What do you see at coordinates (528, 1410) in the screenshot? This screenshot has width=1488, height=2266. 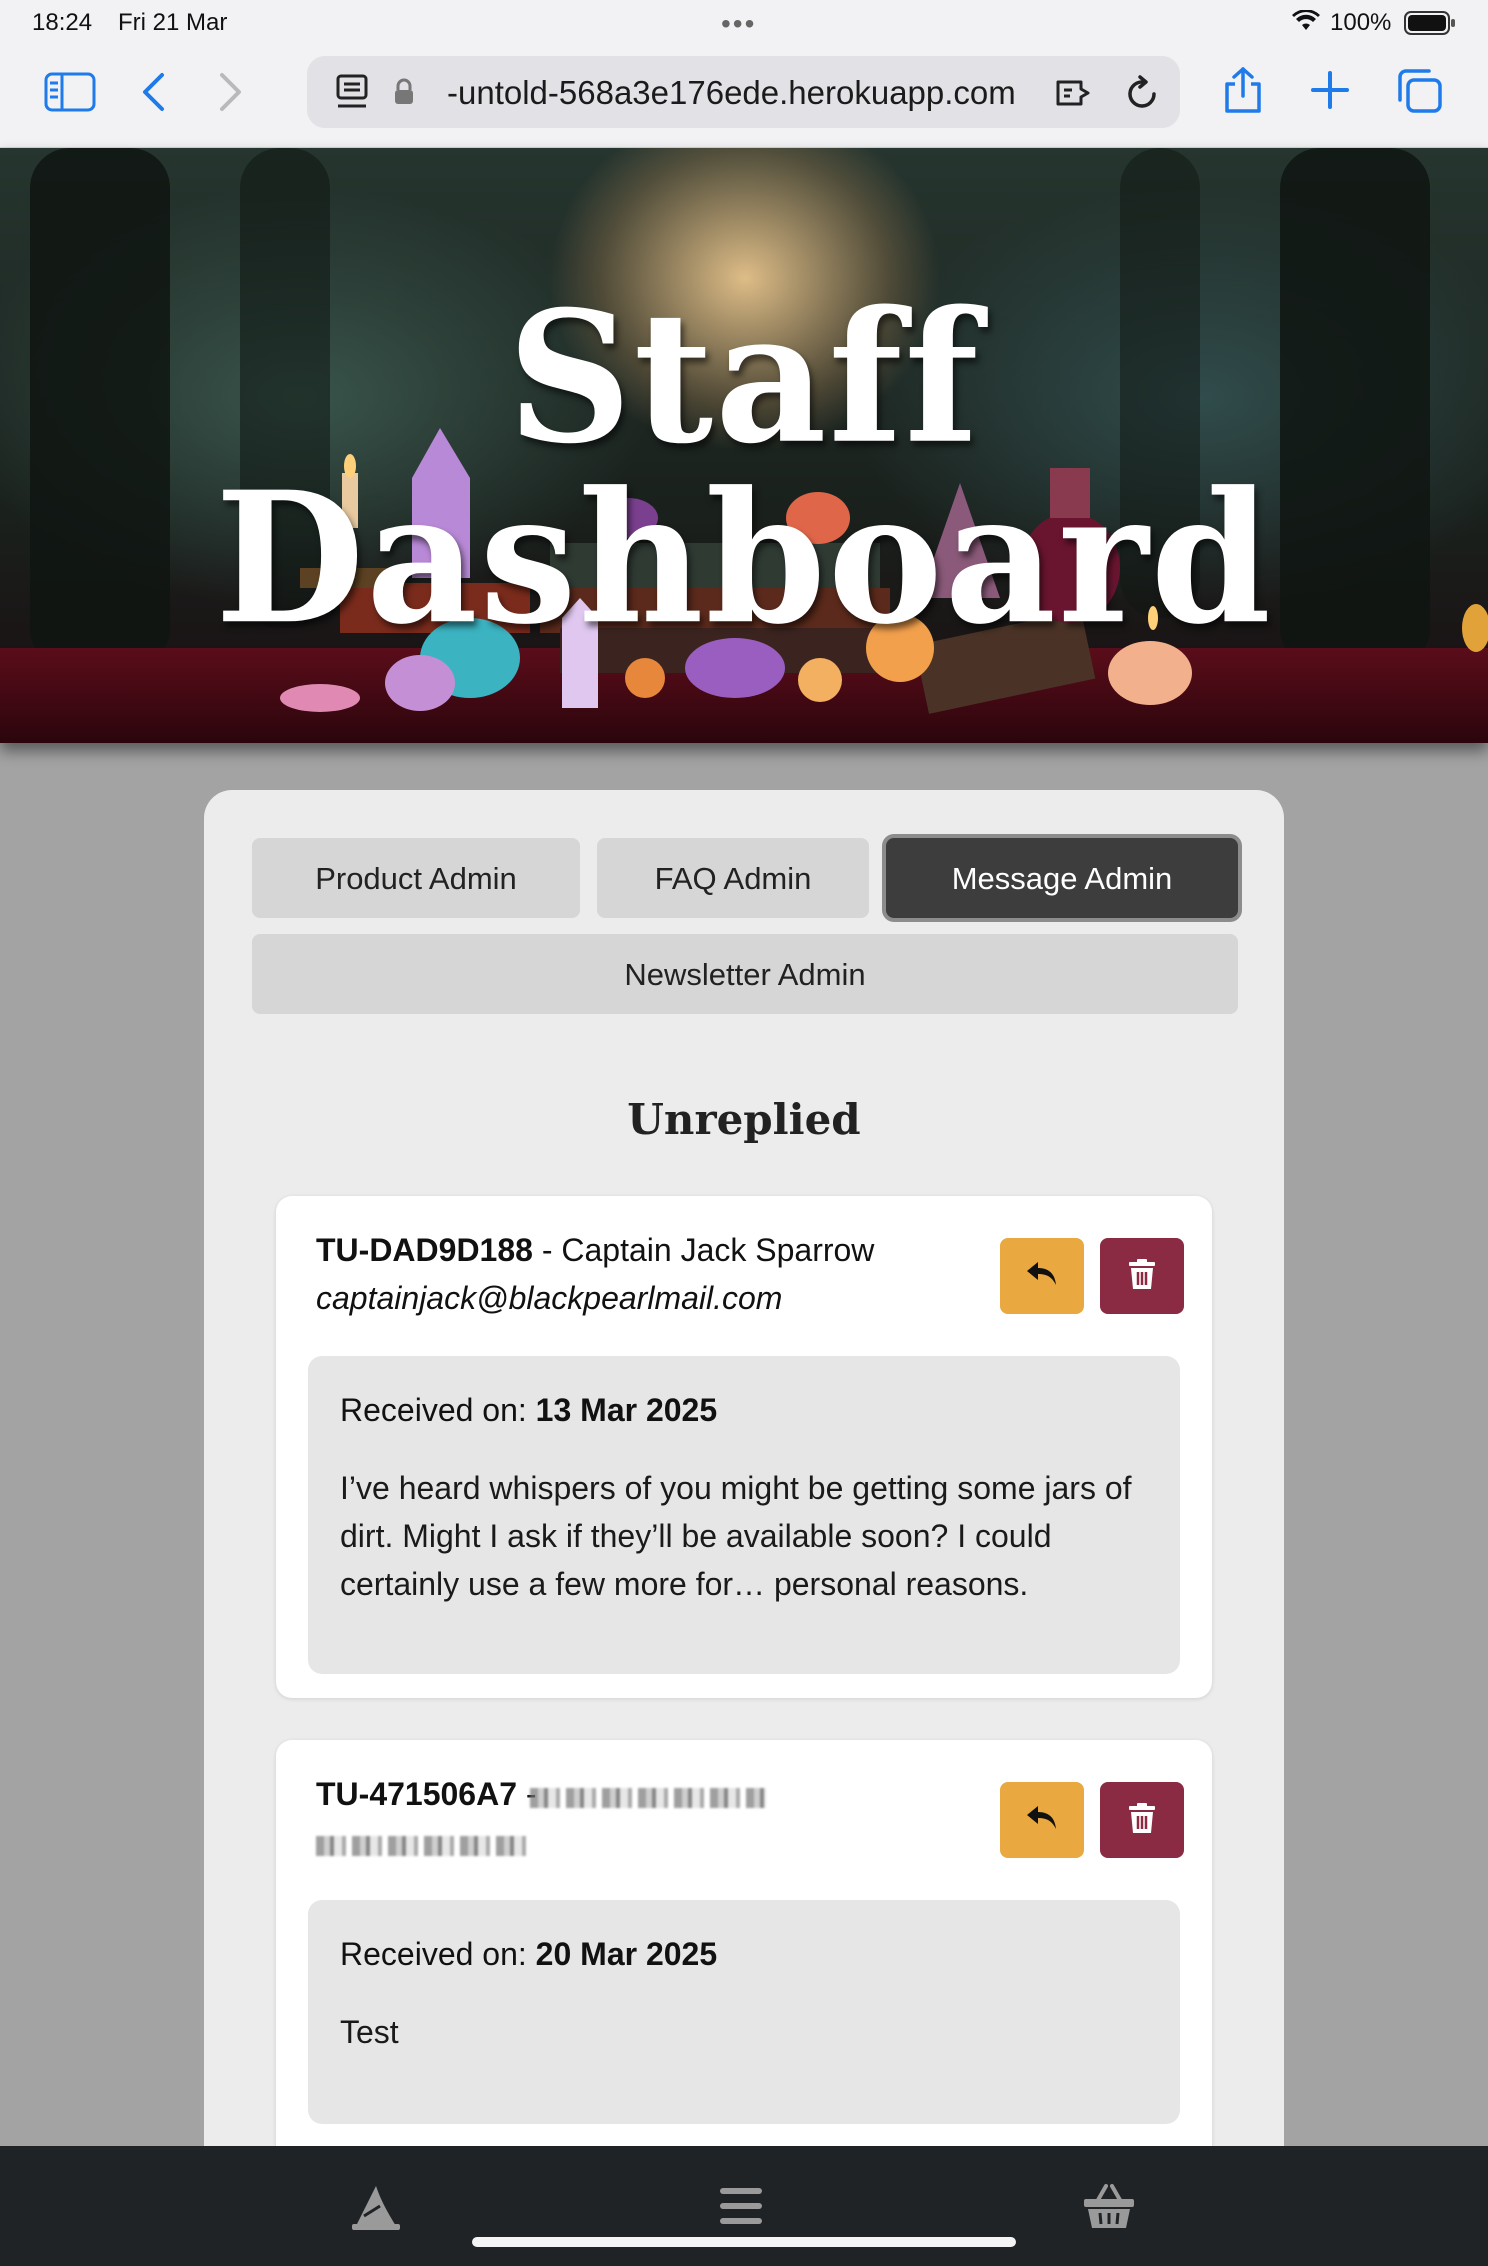 I see `received-line: Received on: 13 Mar 2025` at bounding box center [528, 1410].